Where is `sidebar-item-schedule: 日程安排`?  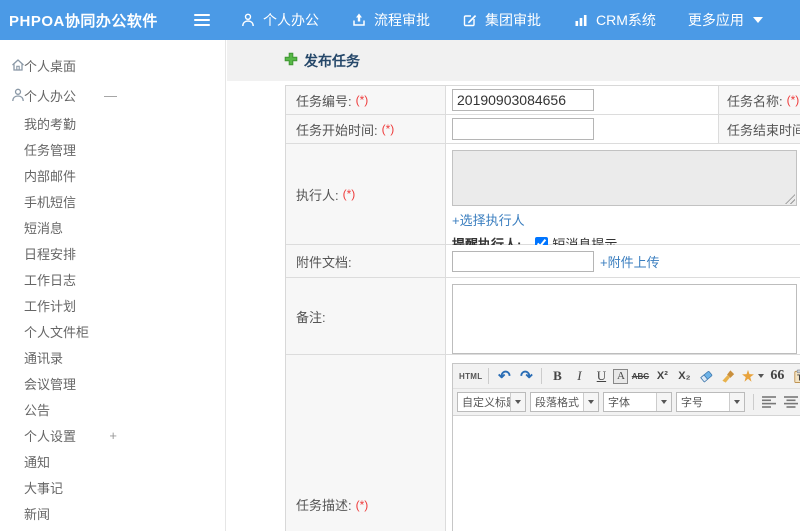
sidebar-item-schedule: 日程安排 is located at coordinates (112, 253).